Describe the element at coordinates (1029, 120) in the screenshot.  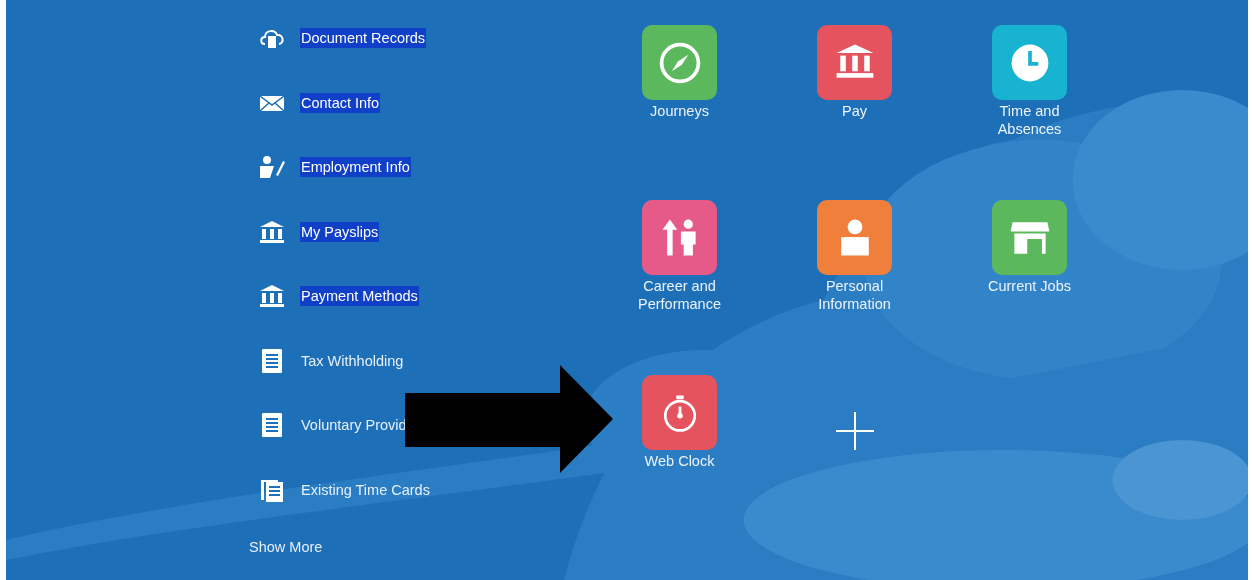
I see `app-label: Time and Absences` at that location.